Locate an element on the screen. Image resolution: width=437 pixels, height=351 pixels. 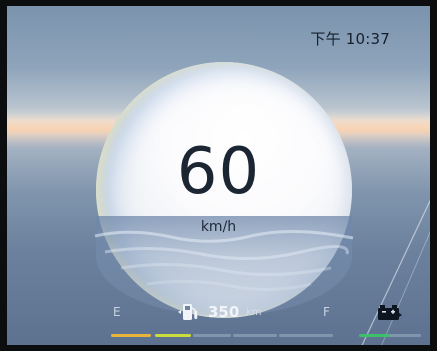
battery-indicator-bar is located at coordinates (390, 335).